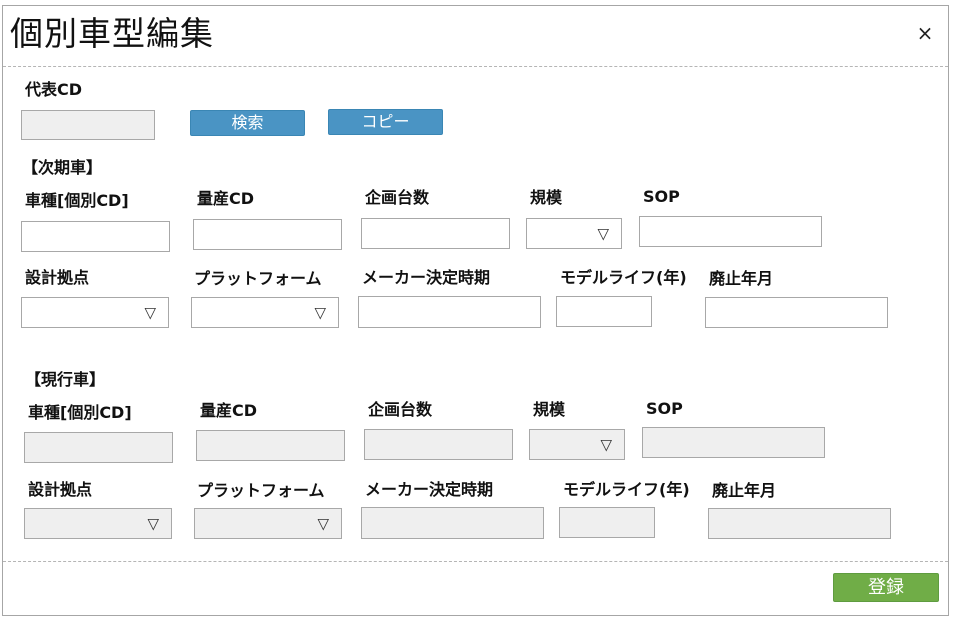 The height and width of the screenshot is (619, 953). I want to click on current-platform-label: プラットフォーム, so click(261, 490).